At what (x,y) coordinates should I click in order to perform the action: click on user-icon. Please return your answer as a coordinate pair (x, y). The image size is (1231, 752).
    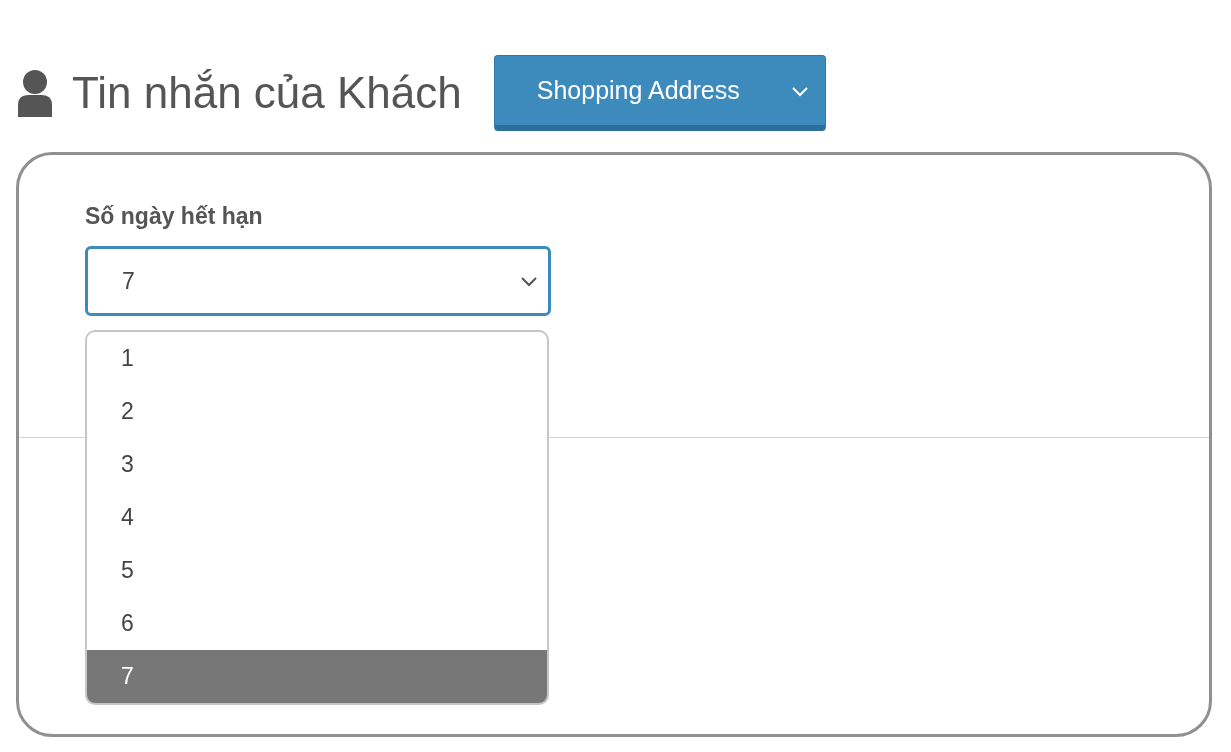
    Looking at the image, I should click on (35, 93).